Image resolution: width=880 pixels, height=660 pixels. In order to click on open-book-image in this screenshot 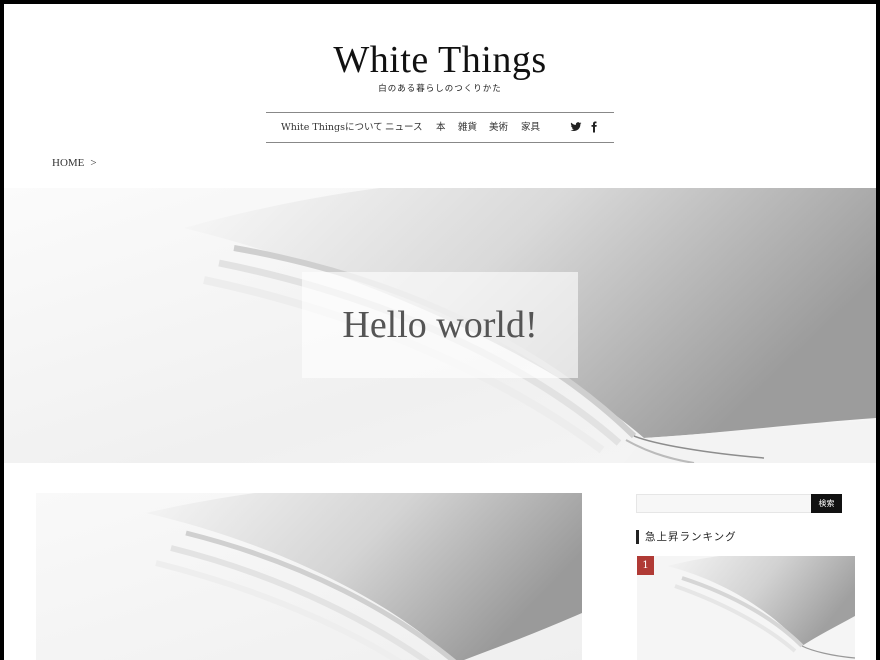, I will do `click(746, 608)`.